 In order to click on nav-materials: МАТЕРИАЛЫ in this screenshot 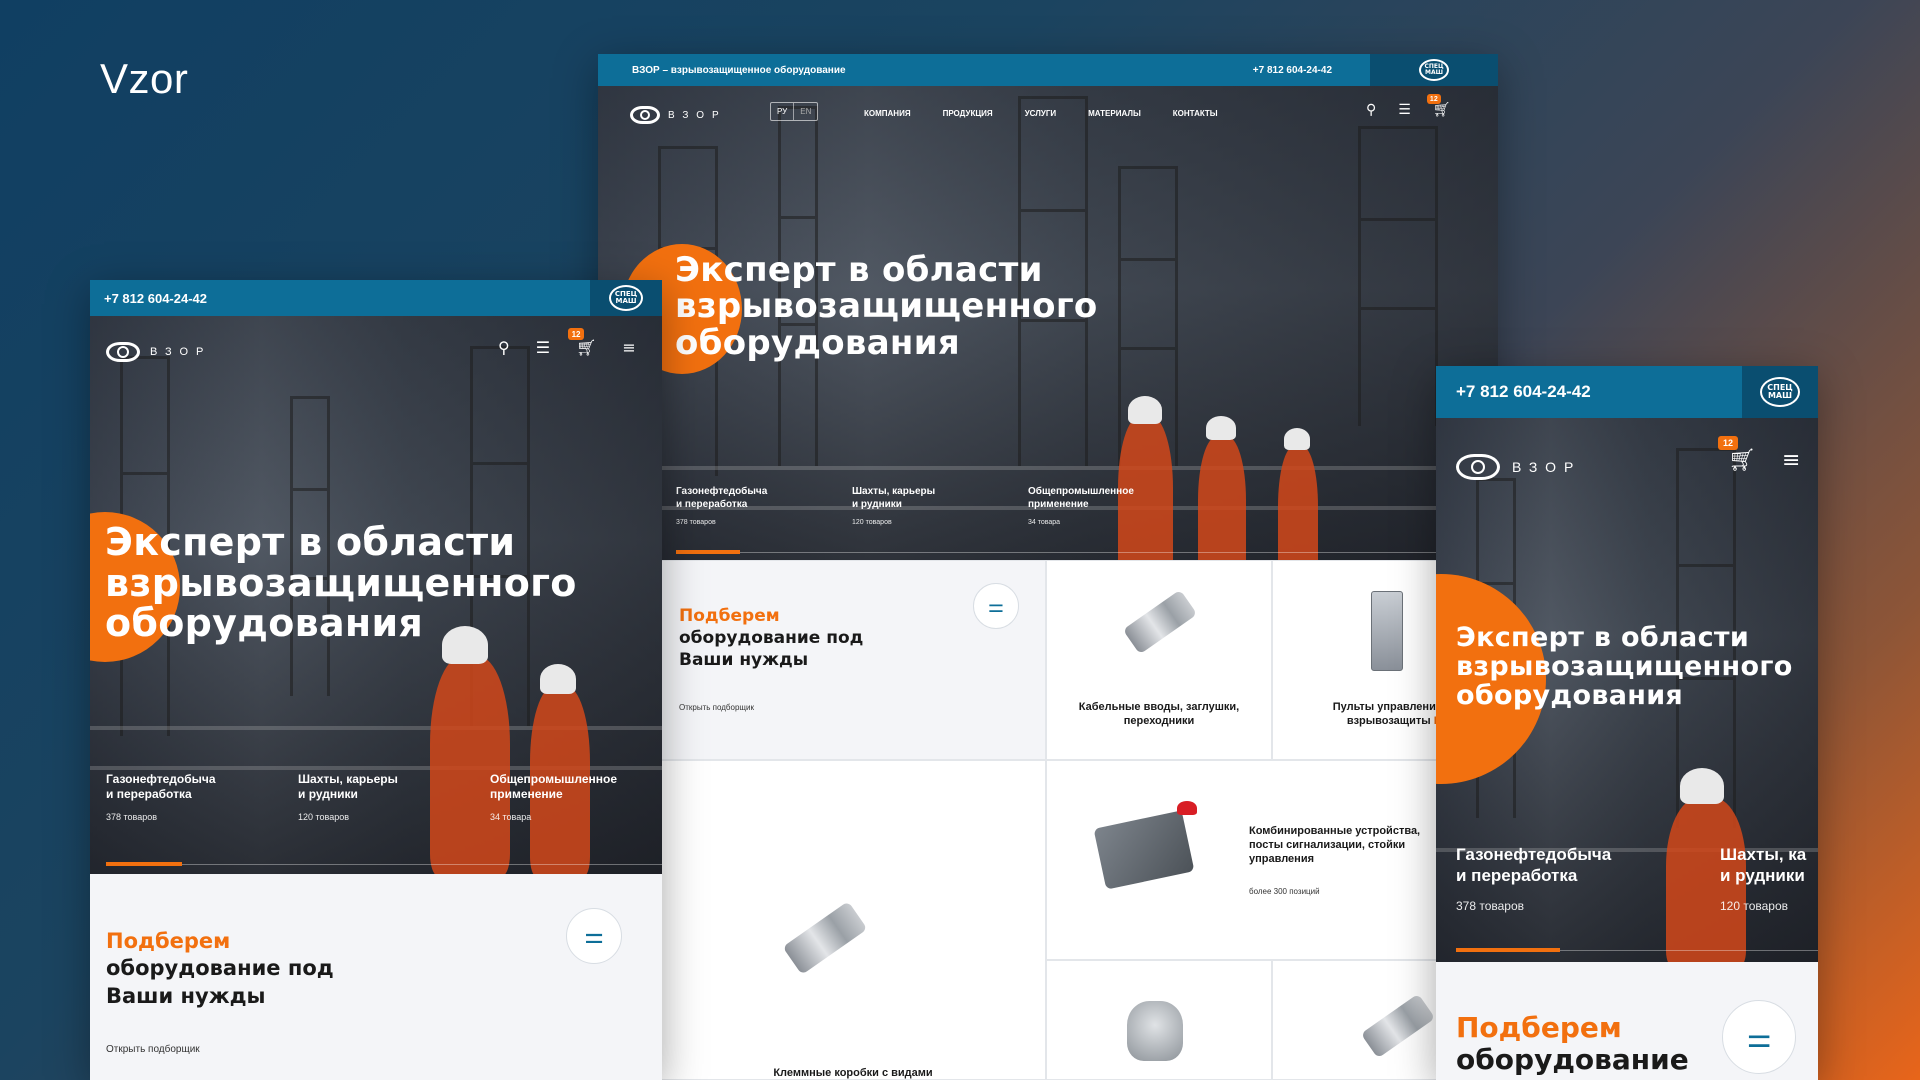, I will do `click(1114, 113)`.